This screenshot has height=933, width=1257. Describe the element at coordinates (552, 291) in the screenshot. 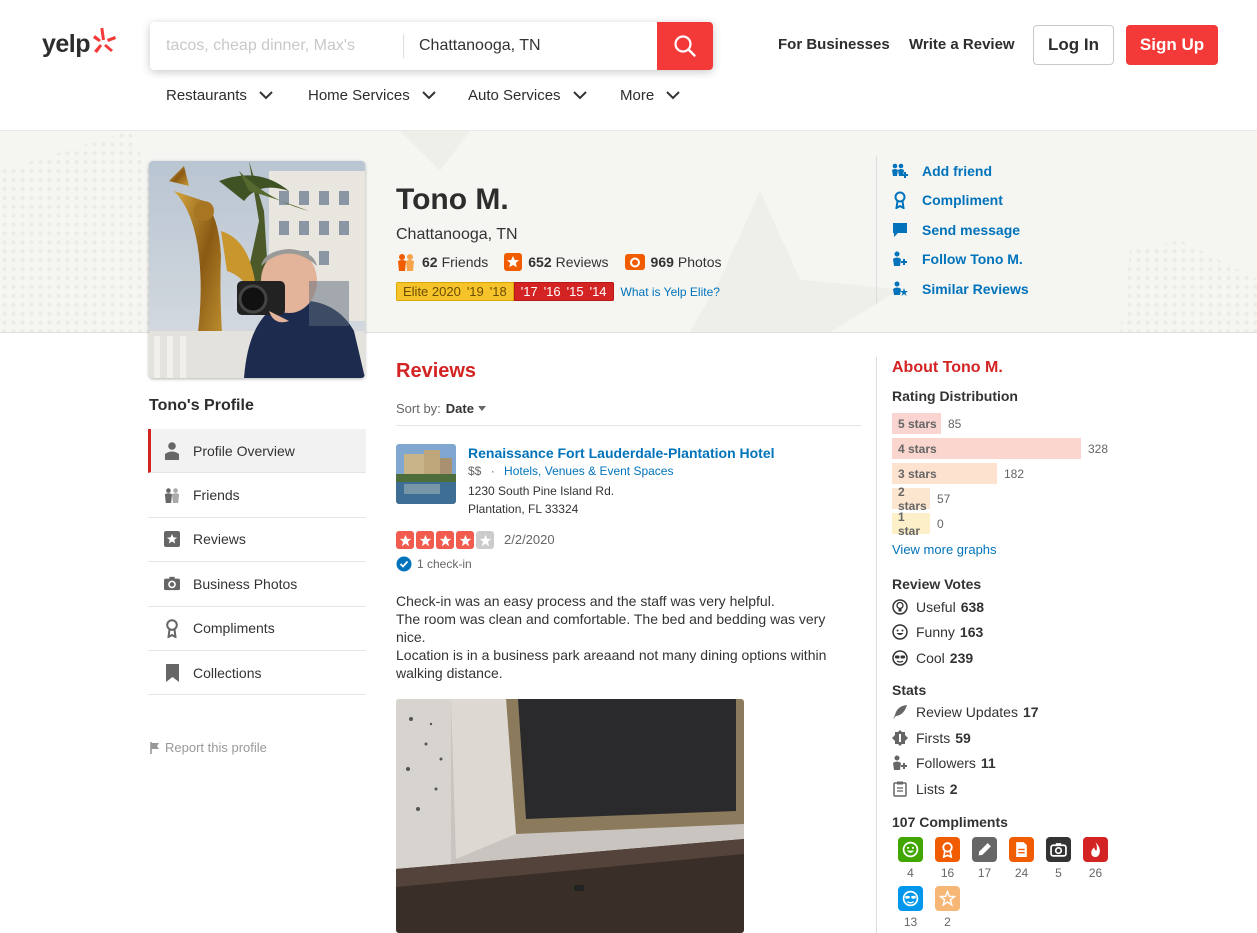

I see `elite-year: '16` at that location.